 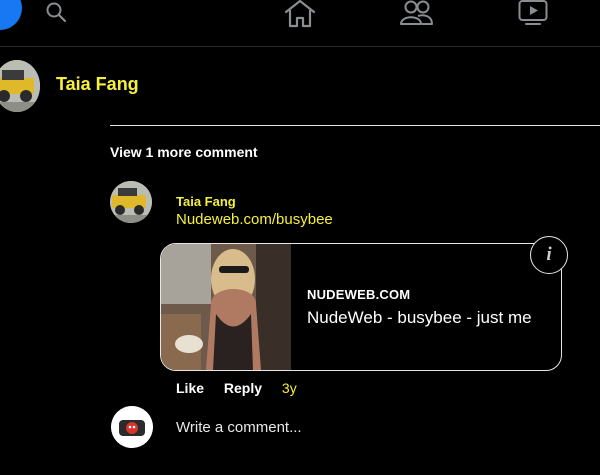 What do you see at coordinates (226, 307) in the screenshot?
I see `link-preview-thumbnail` at bounding box center [226, 307].